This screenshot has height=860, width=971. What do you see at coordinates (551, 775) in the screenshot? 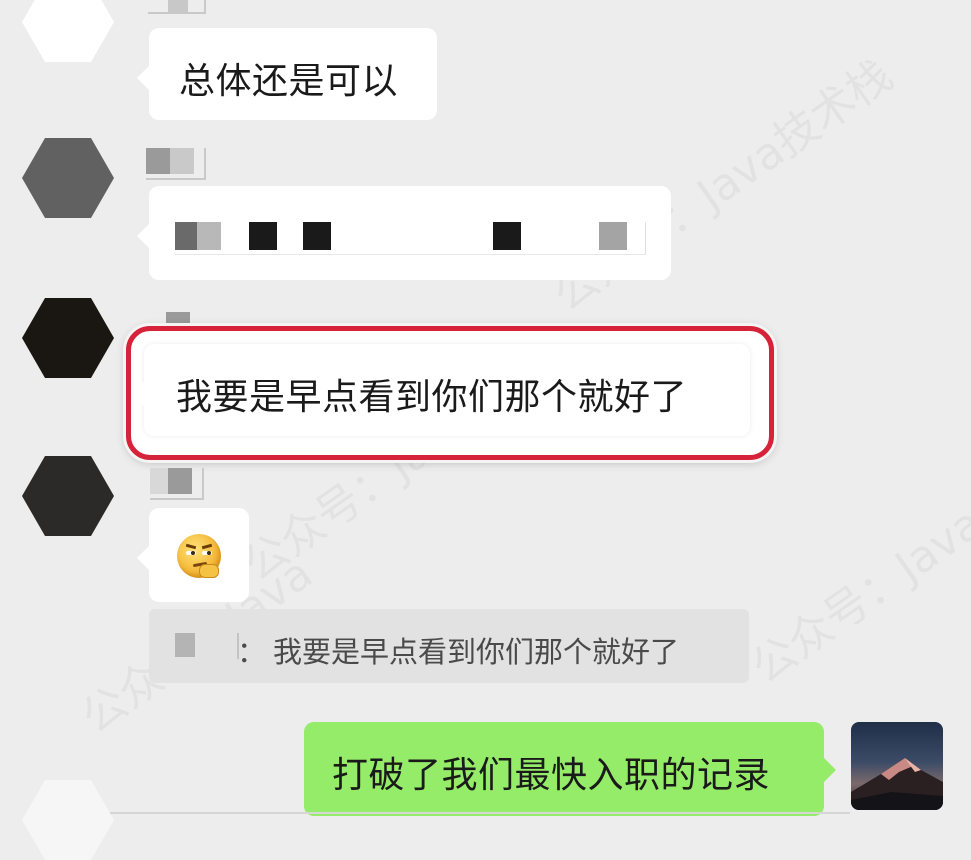
I see `sent-message-text: 打破了我们最快入职的记录` at bounding box center [551, 775].